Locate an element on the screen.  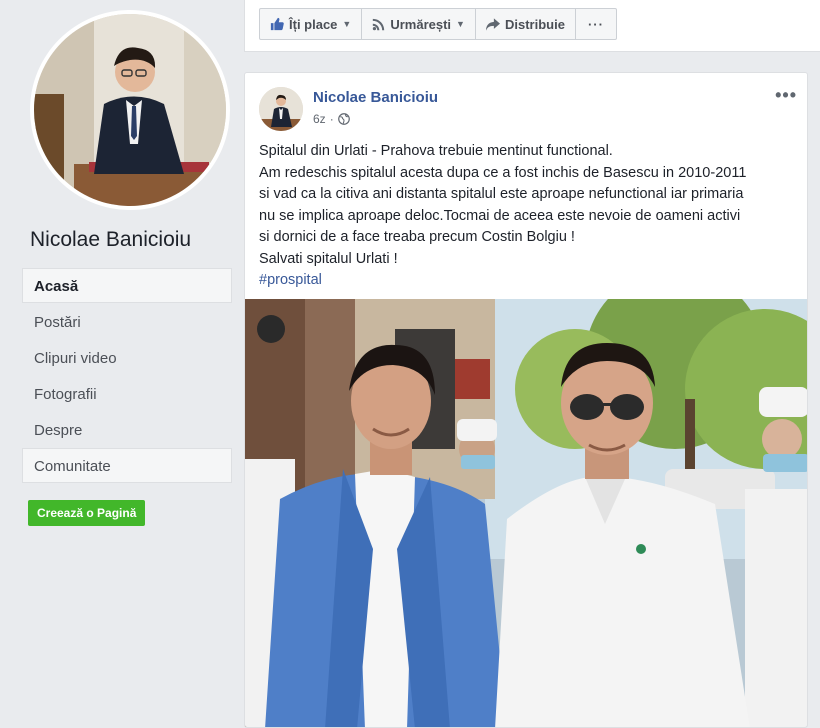
page-actions-card: Îți place ▼ Urmărești ▼ Distribuie ··· is located at coordinates (532, 26).